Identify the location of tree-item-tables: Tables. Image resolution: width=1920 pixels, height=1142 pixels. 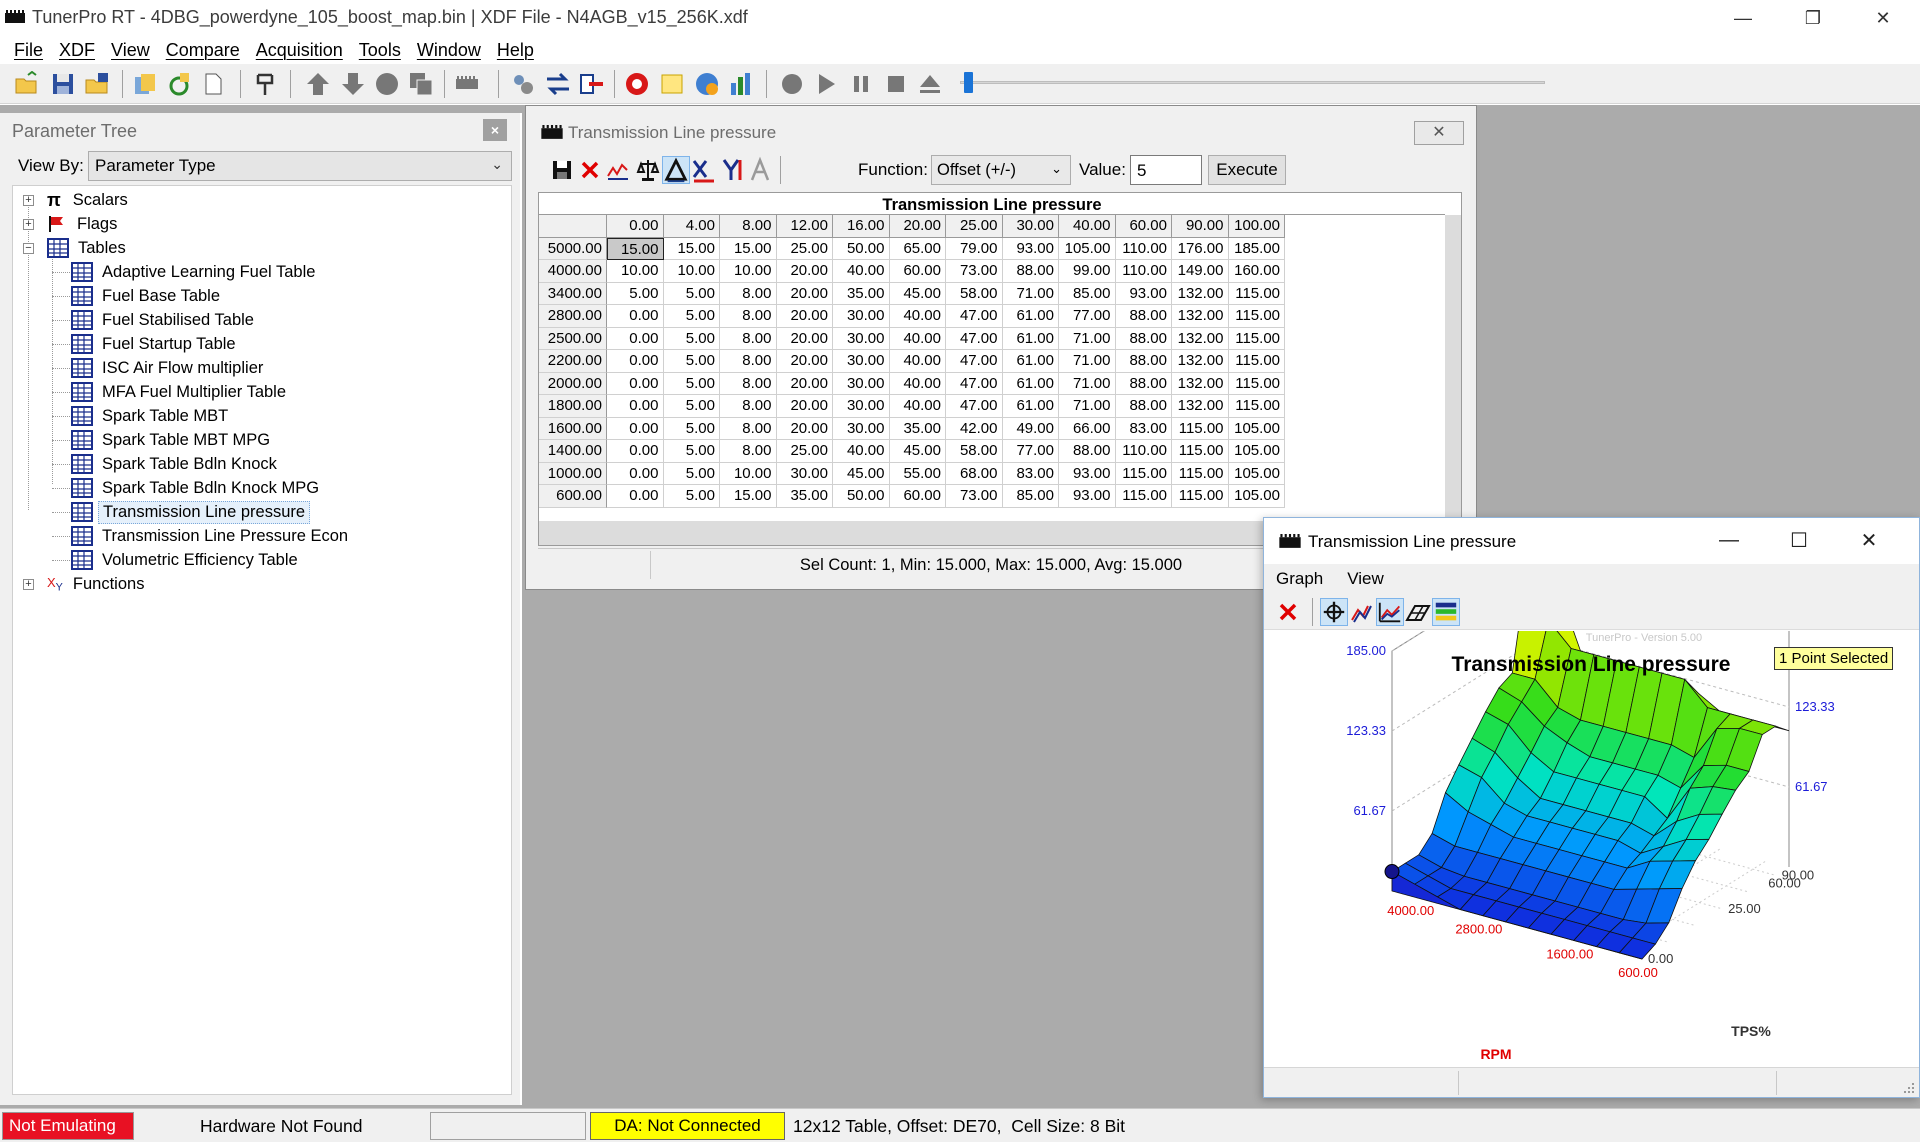
(88, 248).